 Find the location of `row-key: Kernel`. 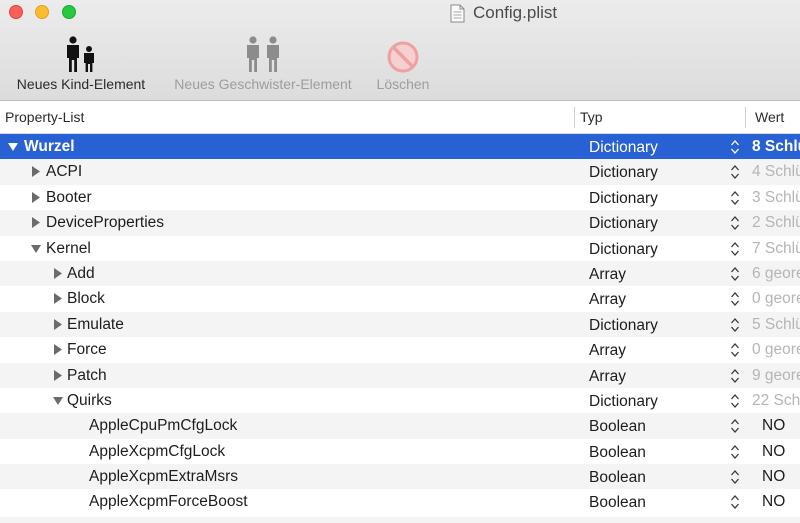

row-key: Kernel is located at coordinates (68, 248).